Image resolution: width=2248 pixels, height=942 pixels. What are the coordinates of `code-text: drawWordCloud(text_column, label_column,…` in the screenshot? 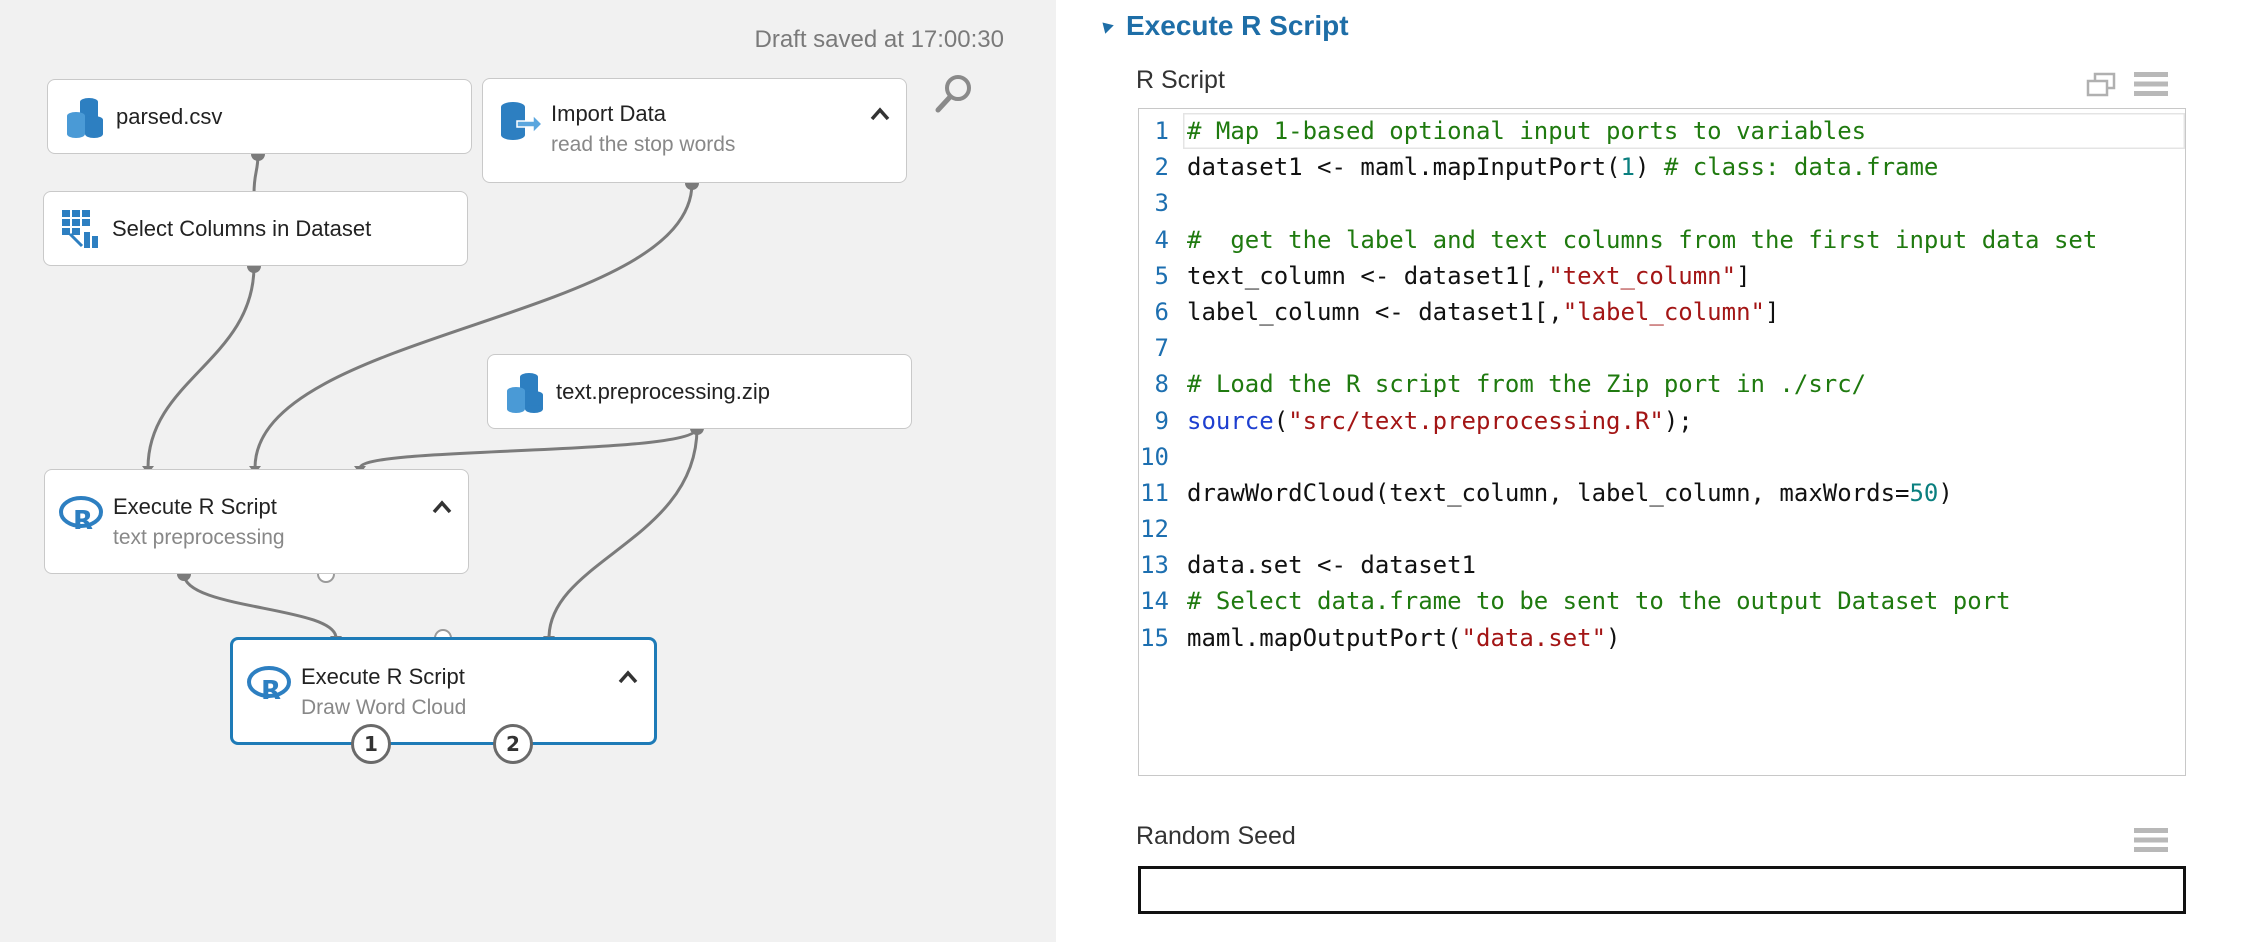 It's located at (1570, 493).